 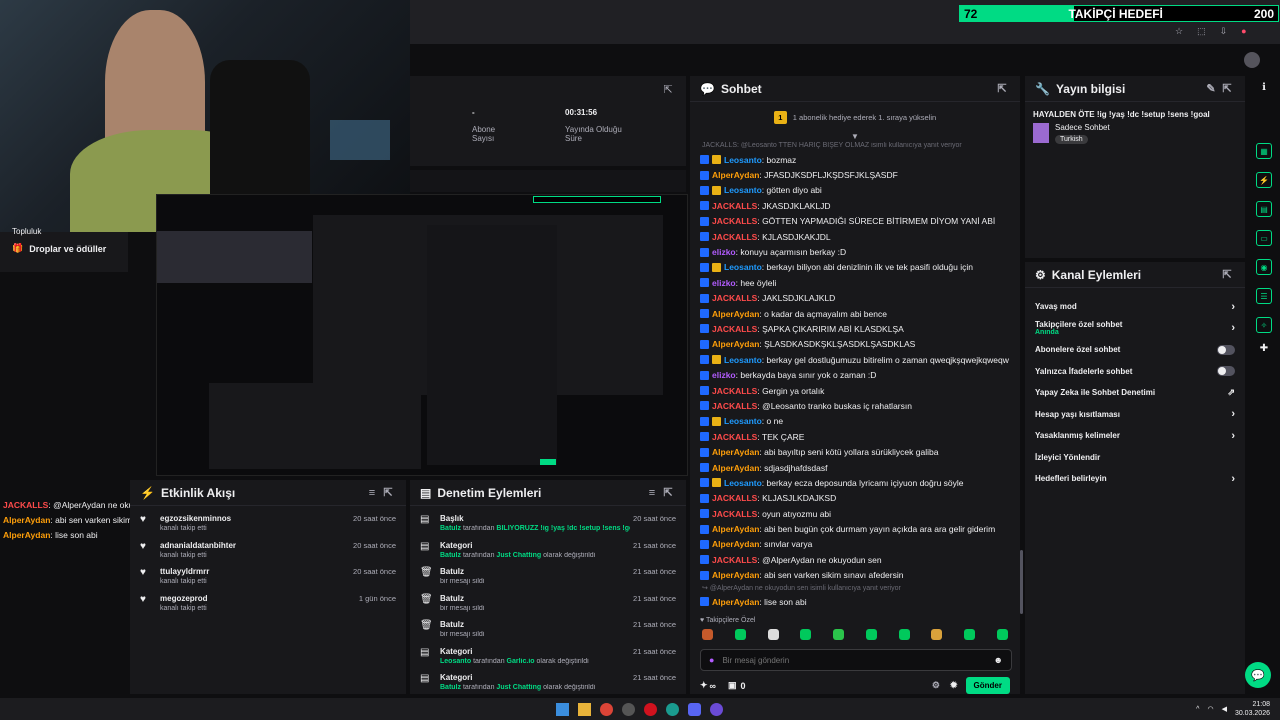 I want to click on volume-icon: ◀, so click(x=1224, y=709).